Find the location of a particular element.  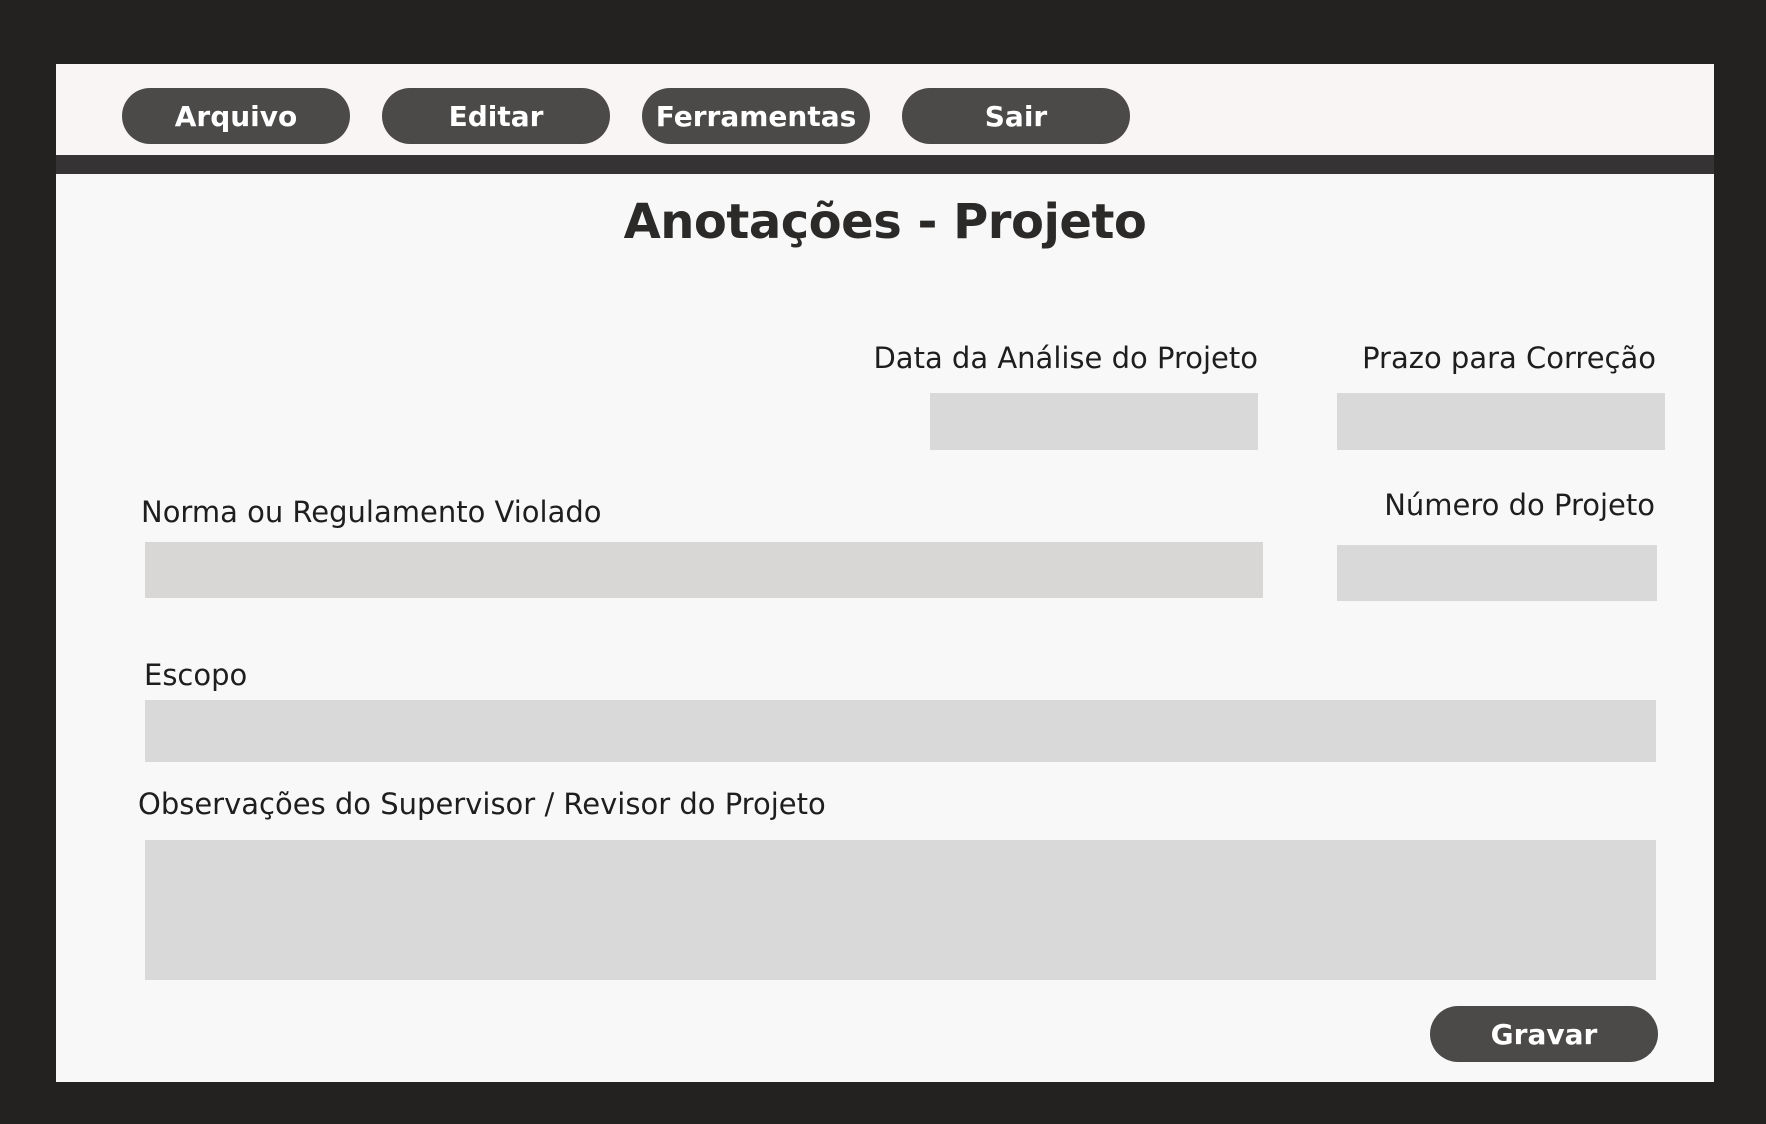

project-number-label: Número do Projeto is located at coordinates (1519, 505).